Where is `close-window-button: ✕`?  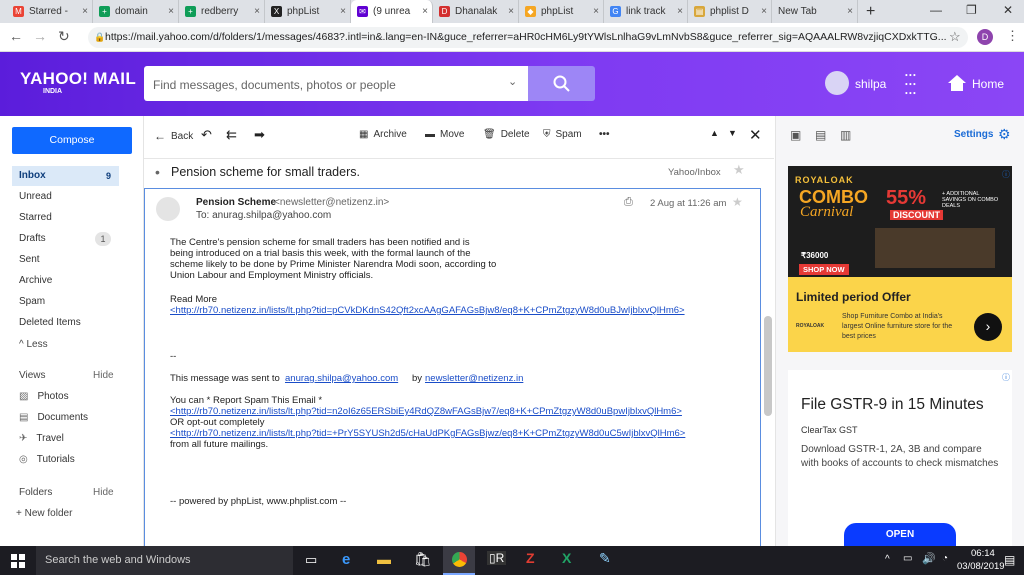
close-window-button: ✕ is located at coordinates (1008, 10).